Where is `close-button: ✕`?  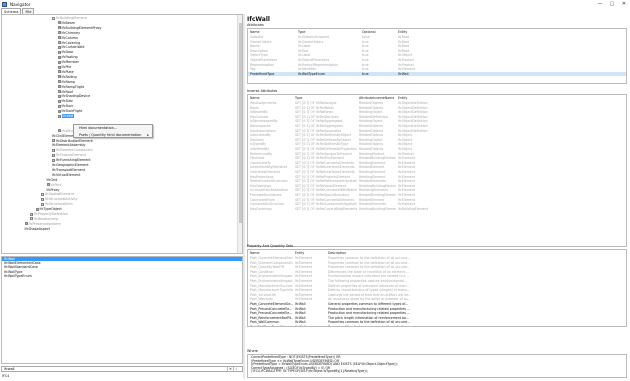 close-button: ✕ is located at coordinates (624, 4).